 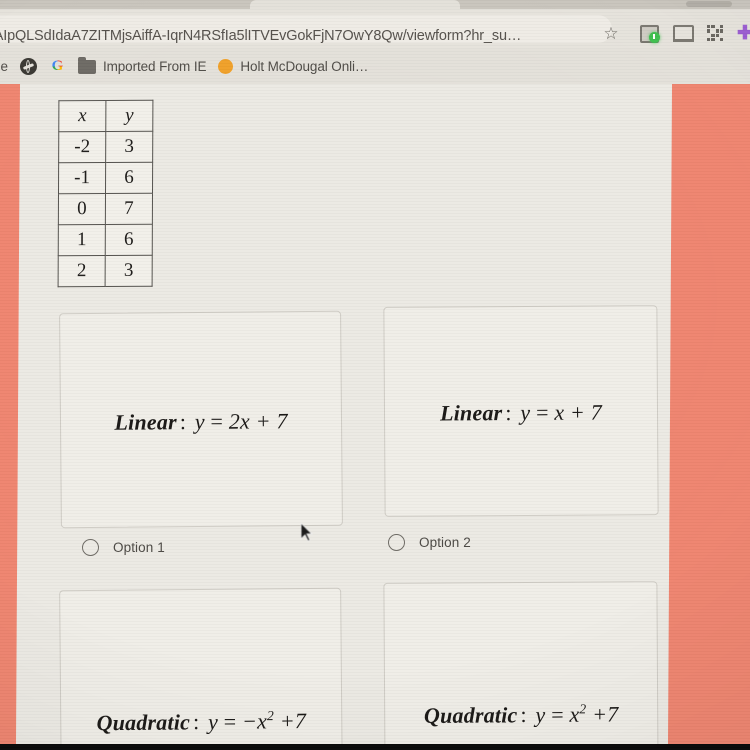 I want to click on table-row: 2 3, so click(x=105, y=271).